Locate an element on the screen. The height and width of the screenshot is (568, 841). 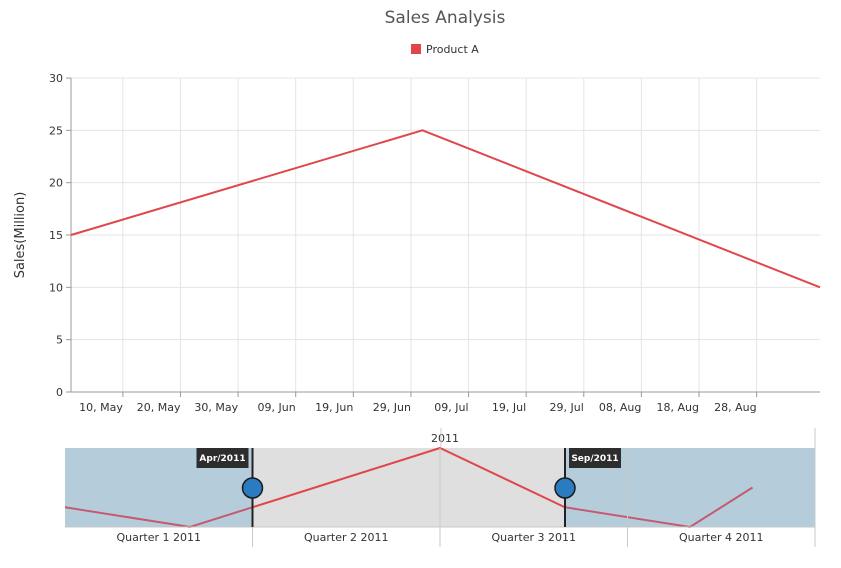
navigator-quarter-label: Quarter 4 2011 is located at coordinates (721, 537).